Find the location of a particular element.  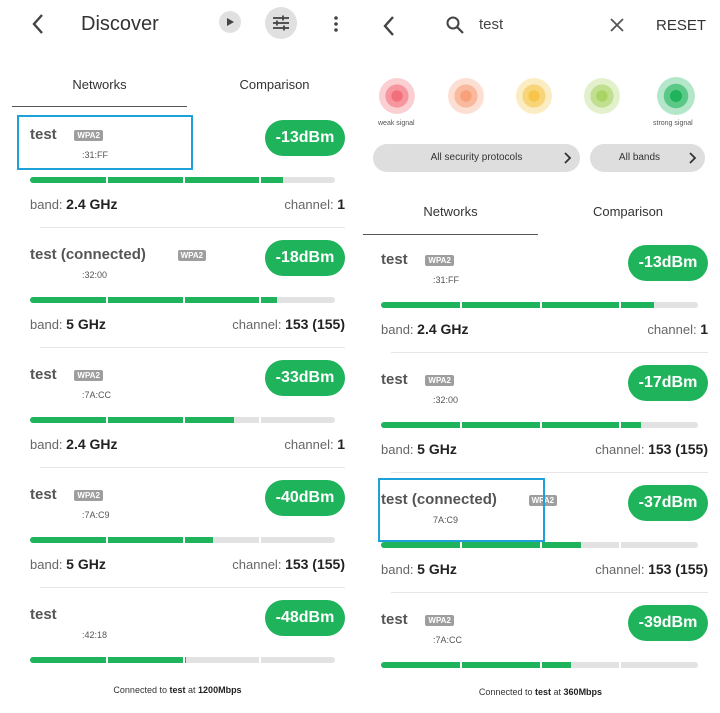

mac-address: :7A:C9 is located at coordinates (96, 515).